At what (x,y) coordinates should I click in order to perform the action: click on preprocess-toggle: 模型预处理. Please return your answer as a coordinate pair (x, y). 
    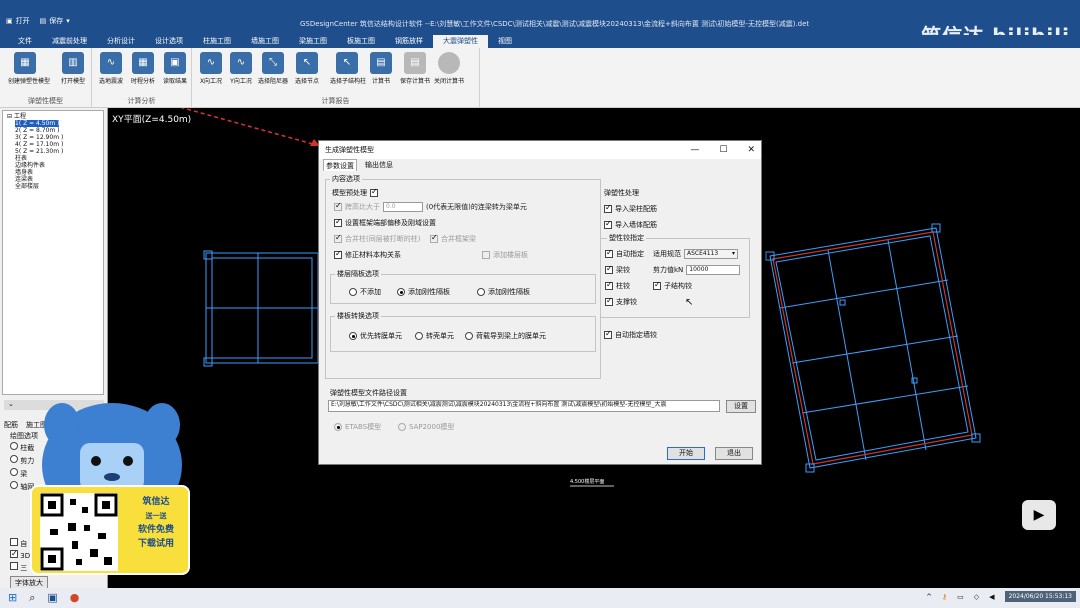
    Looking at the image, I should click on (355, 192).